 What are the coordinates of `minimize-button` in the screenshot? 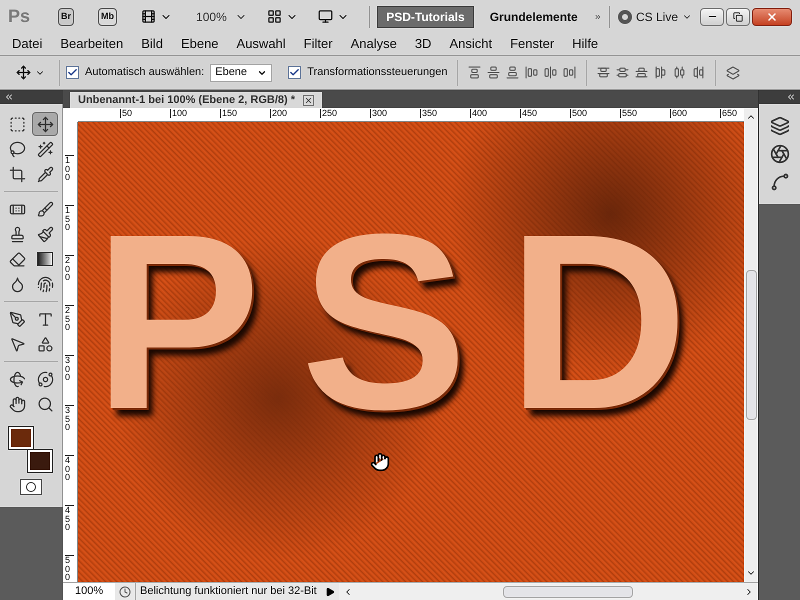 It's located at (712, 17).